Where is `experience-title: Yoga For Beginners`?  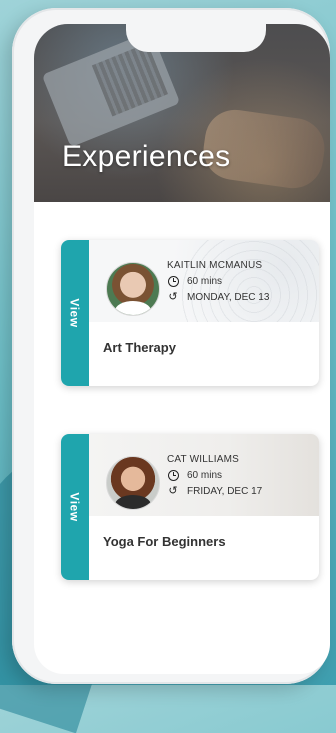 experience-title: Yoga For Beginners is located at coordinates (164, 541).